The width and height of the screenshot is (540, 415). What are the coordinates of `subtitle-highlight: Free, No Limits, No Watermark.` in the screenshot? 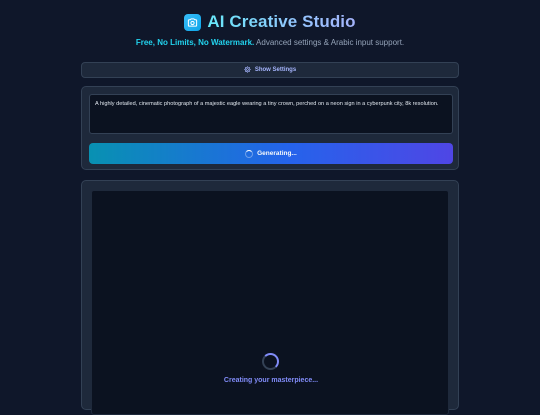 It's located at (195, 42).